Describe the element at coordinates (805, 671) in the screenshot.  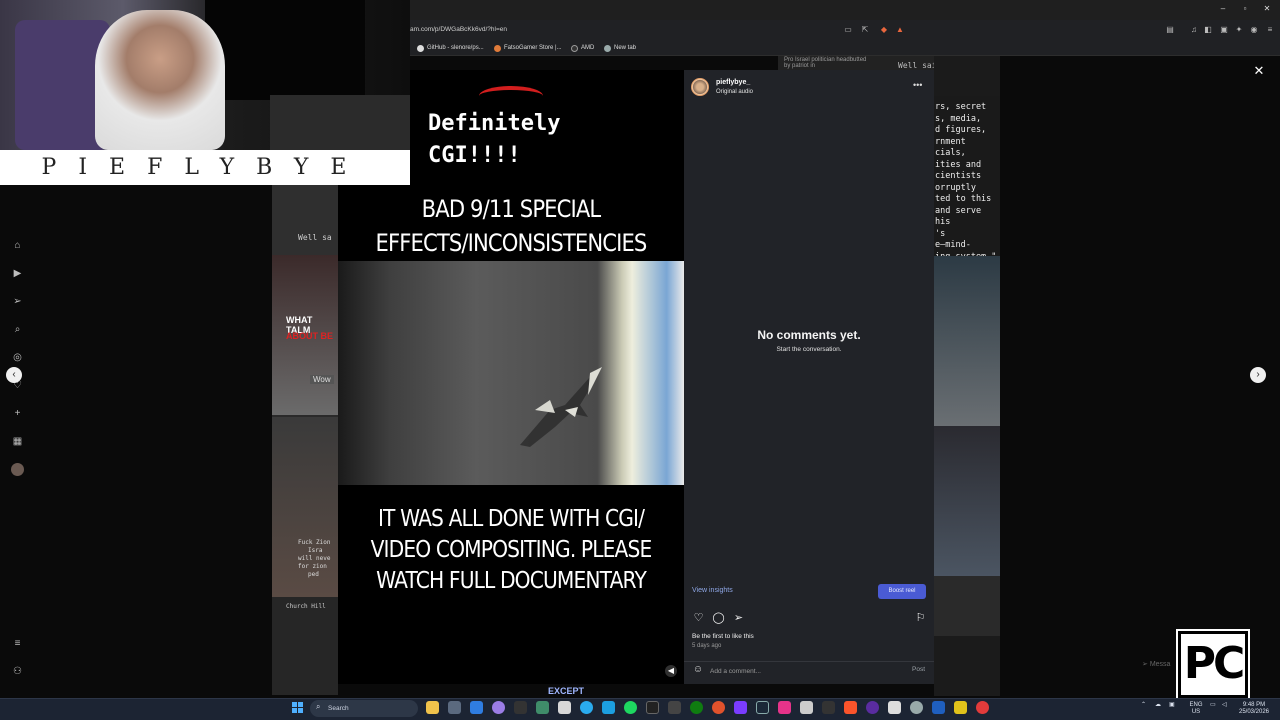
I see `comment-input` at that location.